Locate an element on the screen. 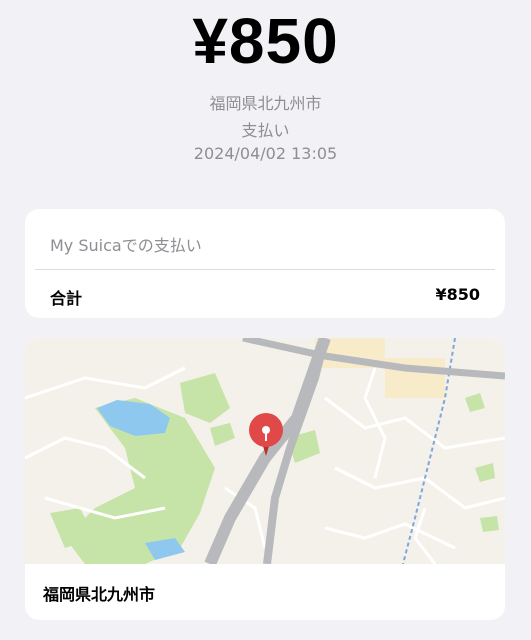  map-park is located at coordinates (489, 524).